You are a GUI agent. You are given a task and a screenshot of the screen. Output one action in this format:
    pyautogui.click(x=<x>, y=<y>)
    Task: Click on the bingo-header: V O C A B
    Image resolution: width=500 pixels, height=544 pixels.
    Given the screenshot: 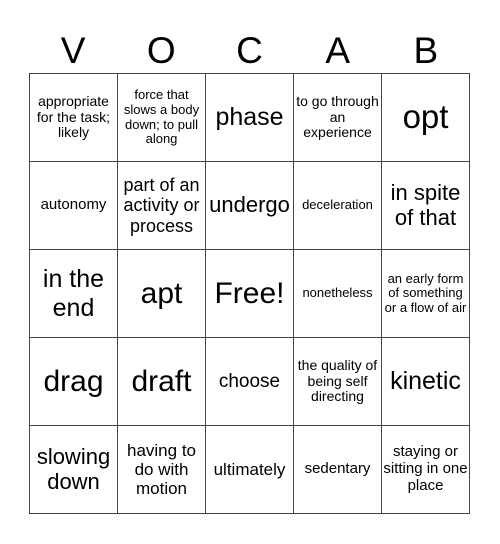 What is the action you would take?
    pyautogui.click(x=249, y=50)
    